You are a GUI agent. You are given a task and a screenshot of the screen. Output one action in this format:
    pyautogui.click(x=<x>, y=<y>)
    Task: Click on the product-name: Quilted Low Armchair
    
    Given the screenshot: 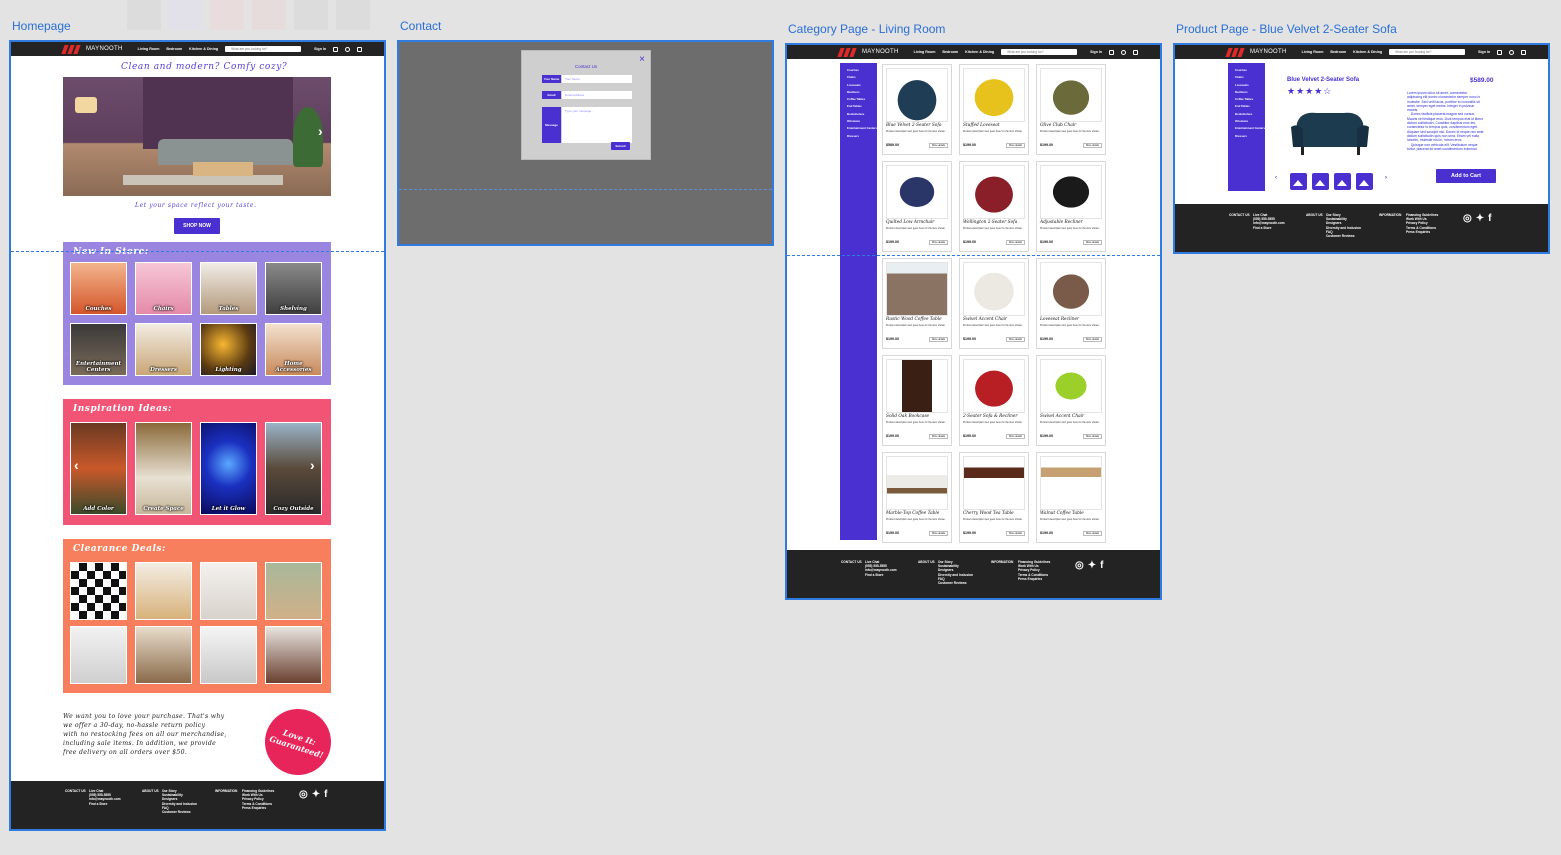 What is the action you would take?
    pyautogui.click(x=910, y=222)
    